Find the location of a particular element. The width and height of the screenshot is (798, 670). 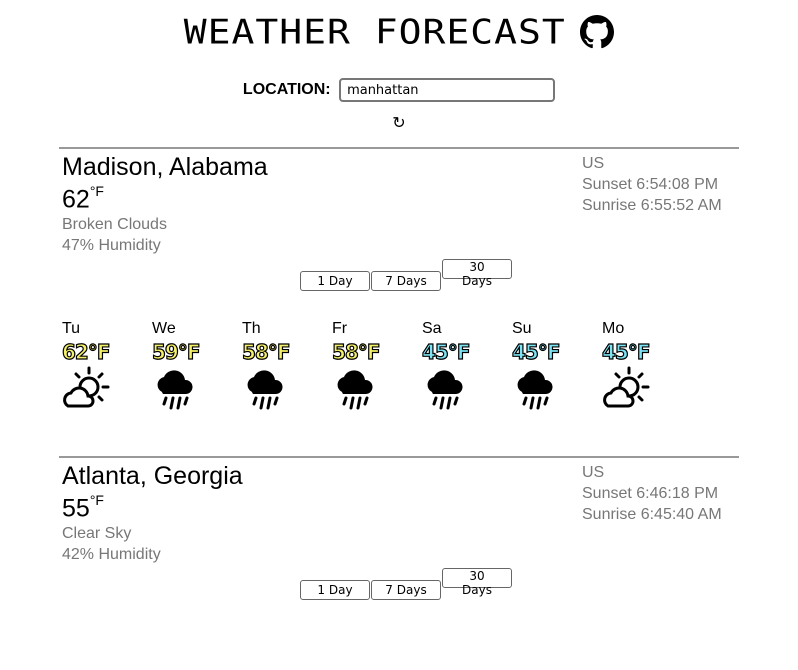

refresh-icon: ↻ is located at coordinates (399, 124).